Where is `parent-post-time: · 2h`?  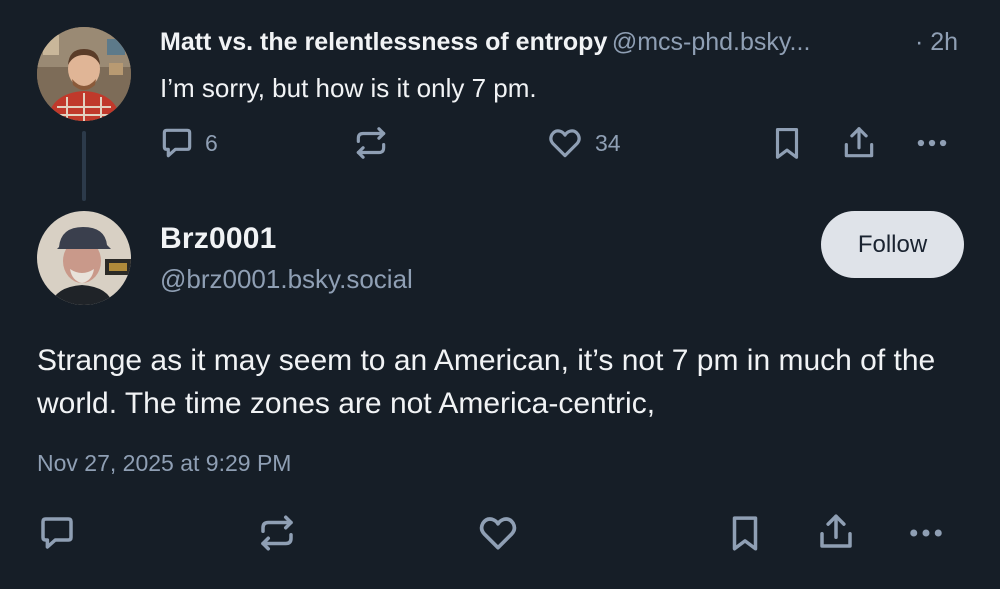 parent-post-time: · 2h is located at coordinates (937, 42).